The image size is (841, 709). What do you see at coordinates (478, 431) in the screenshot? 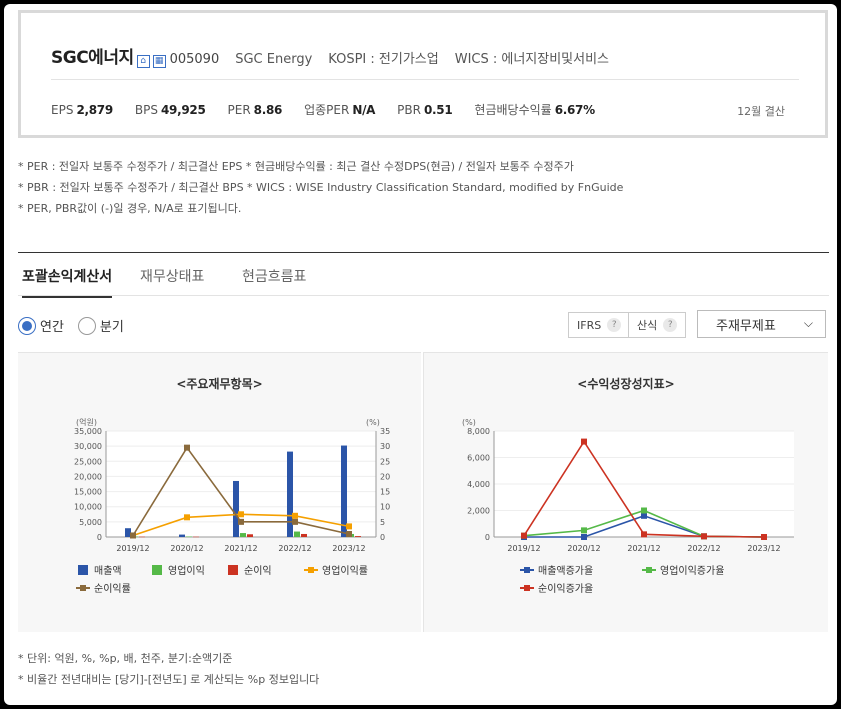
I see `y-tick-label: 8,000` at bounding box center [478, 431].